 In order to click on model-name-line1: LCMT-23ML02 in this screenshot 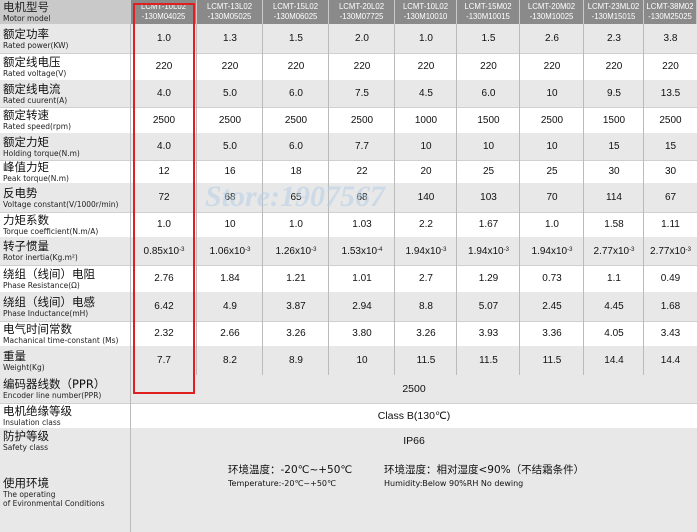, I will do `click(613, 6)`.